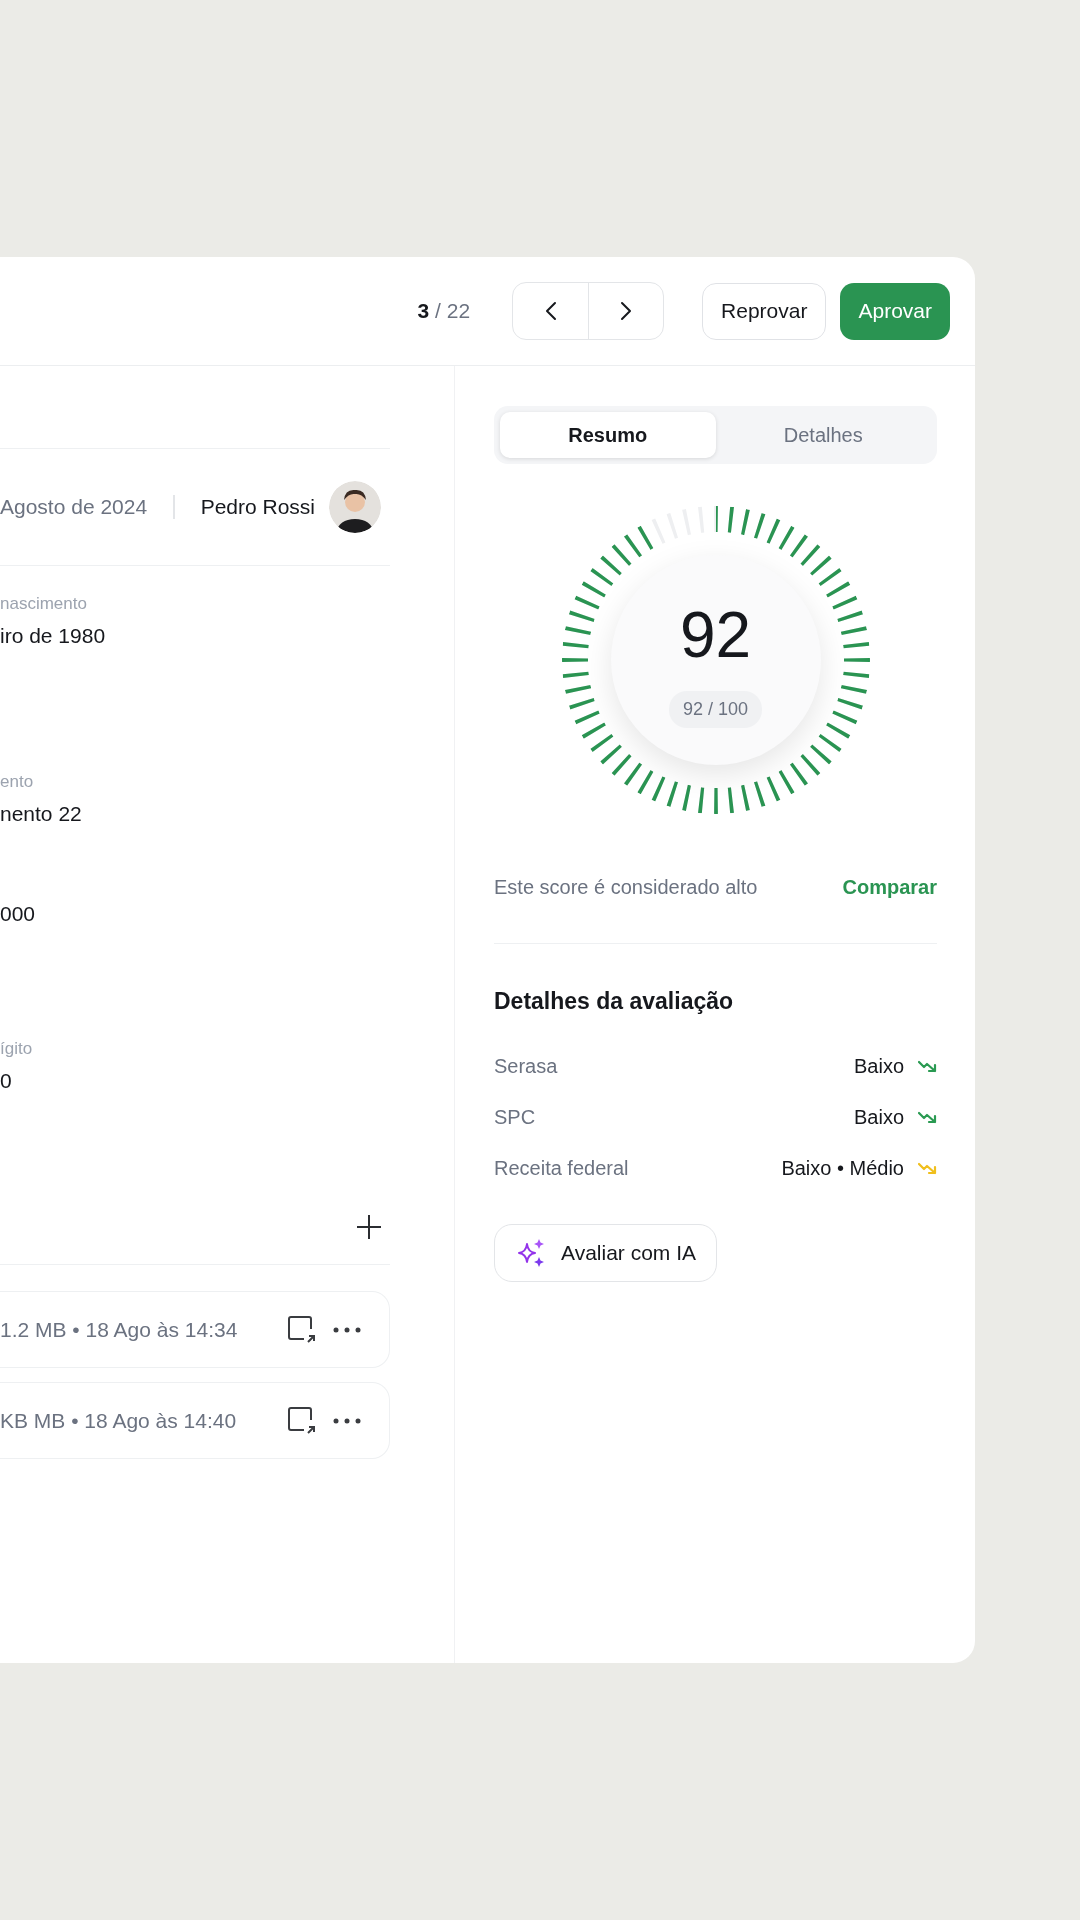 This screenshot has height=1920, width=1080. Describe the element at coordinates (889, 887) in the screenshot. I see `compare-link: Comparar` at that location.